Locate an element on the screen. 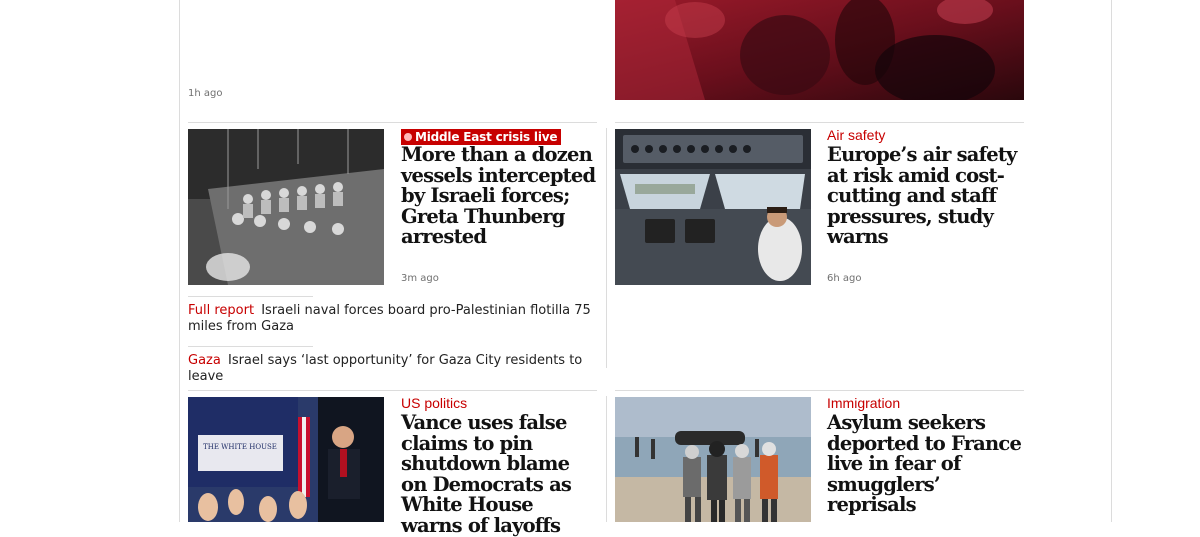  air-kicker: Air safety is located at coordinates (856, 135).